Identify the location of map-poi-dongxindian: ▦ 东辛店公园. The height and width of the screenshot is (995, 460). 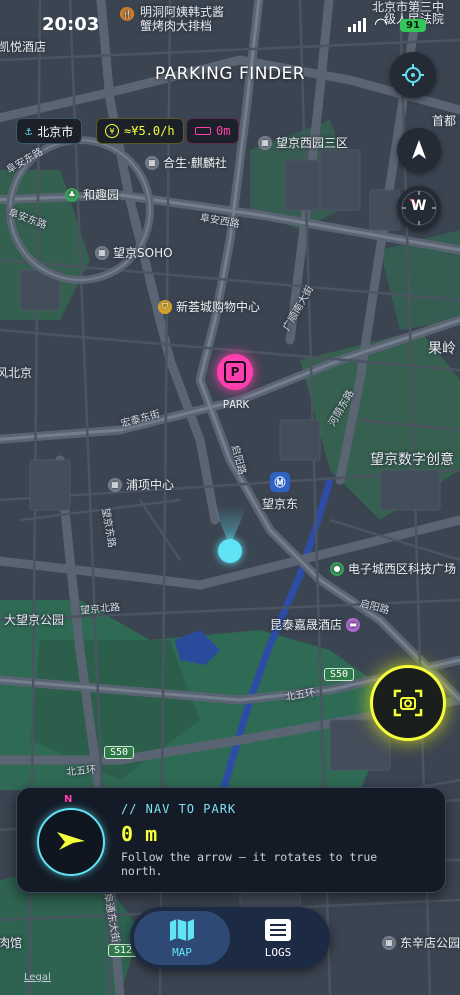
(421, 942).